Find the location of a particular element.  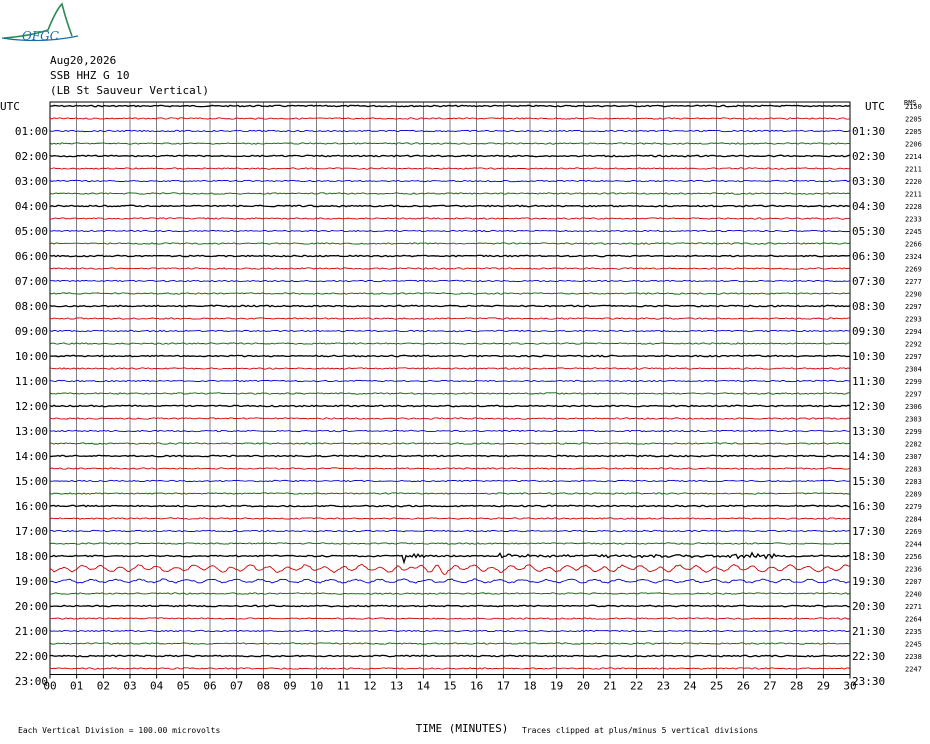

trace-value-9: 2233 is located at coordinates (913, 220).